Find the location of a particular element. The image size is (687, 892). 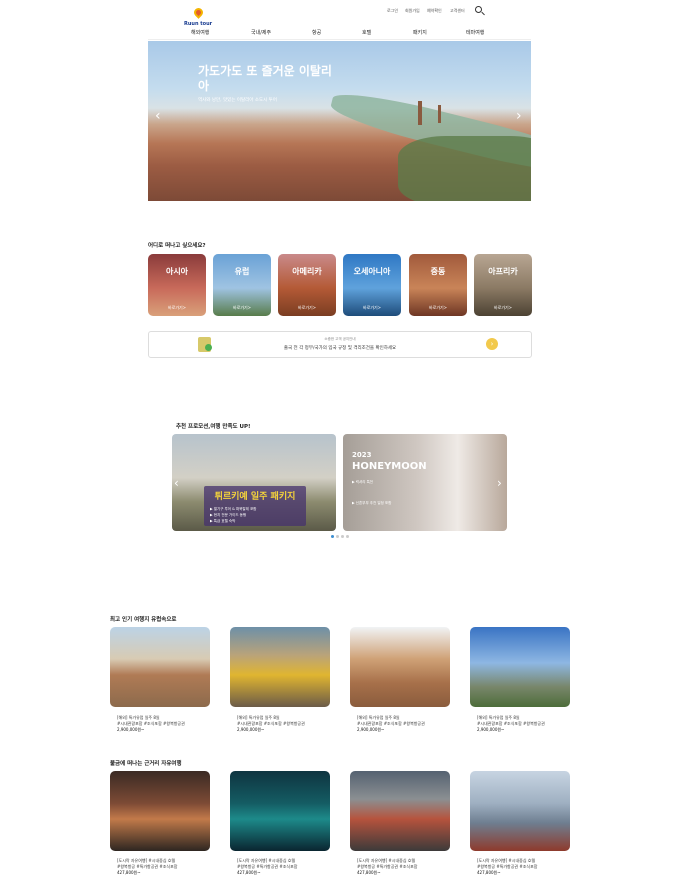

promo-prev-arrow-icon: ‹ is located at coordinates (176, 483).